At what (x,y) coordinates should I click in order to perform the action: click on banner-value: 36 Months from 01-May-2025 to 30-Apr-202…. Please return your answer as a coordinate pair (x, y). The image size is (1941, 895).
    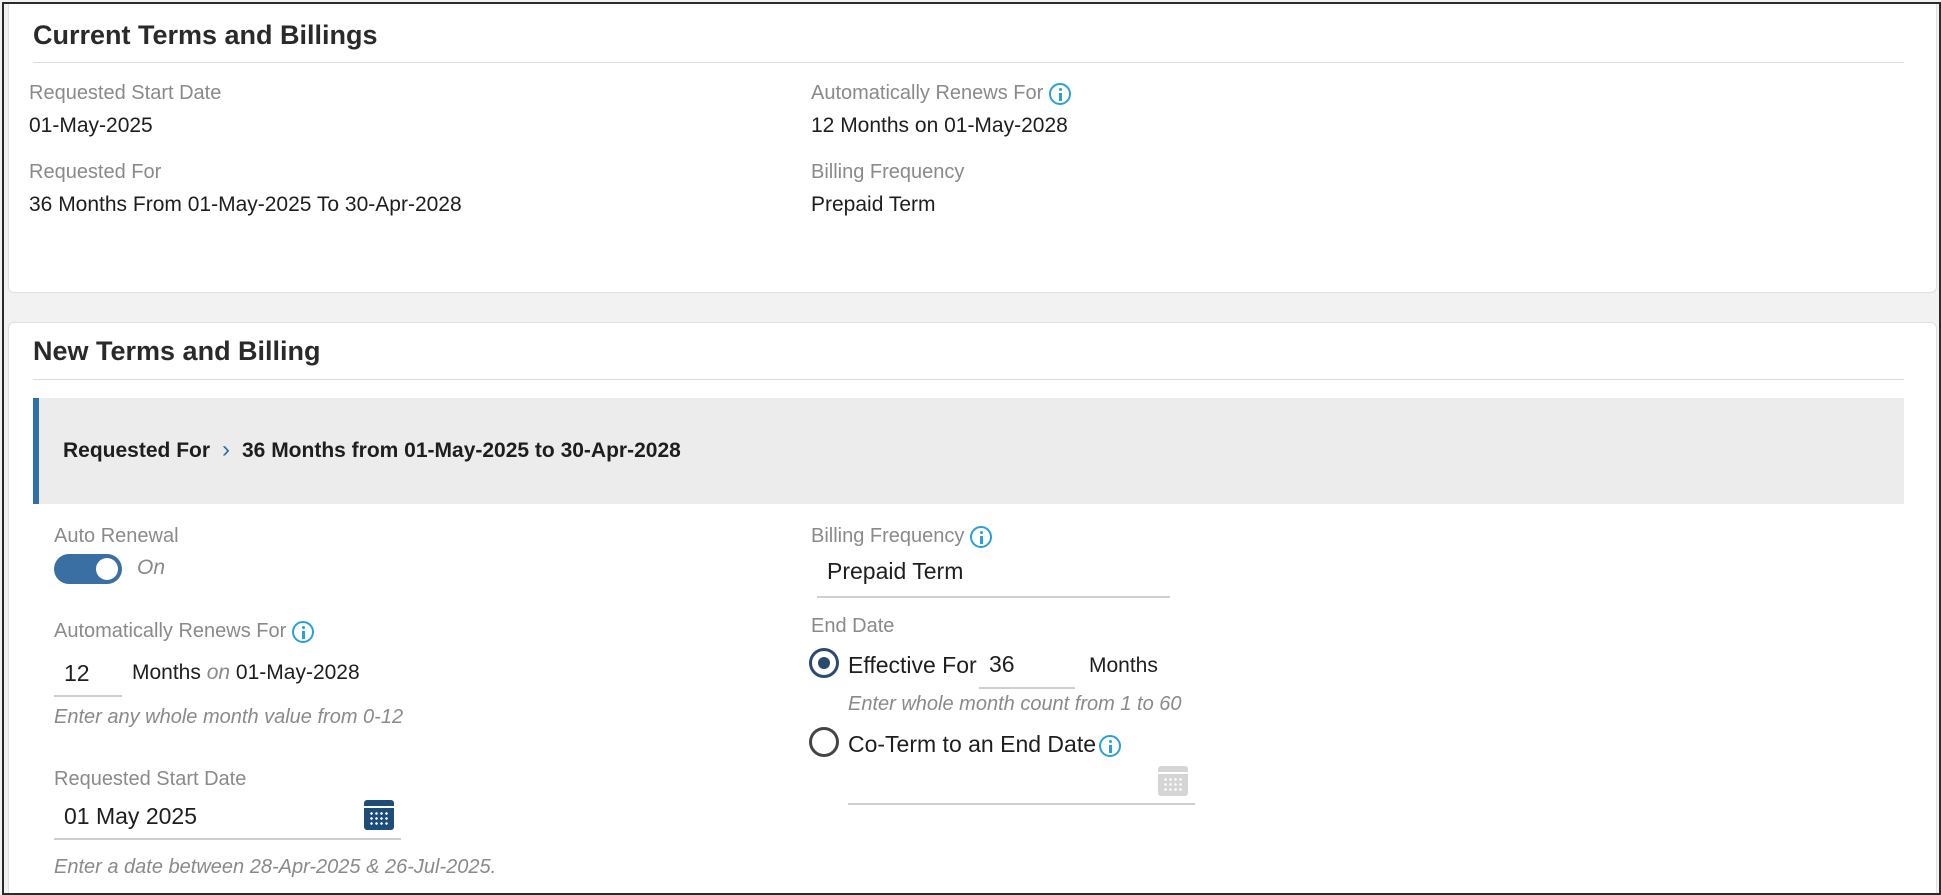
    Looking at the image, I should click on (461, 450).